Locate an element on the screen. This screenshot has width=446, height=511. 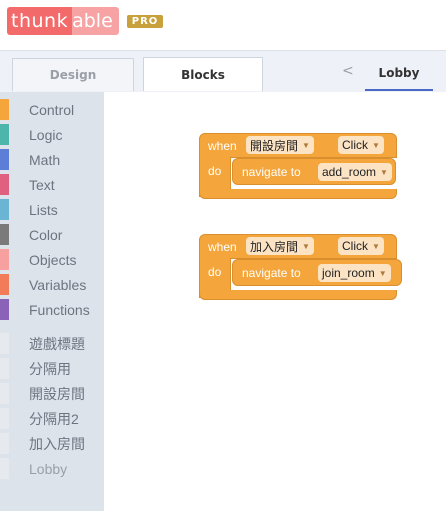
screen-target-dropdown: join_room ▼ is located at coordinates (354, 273).